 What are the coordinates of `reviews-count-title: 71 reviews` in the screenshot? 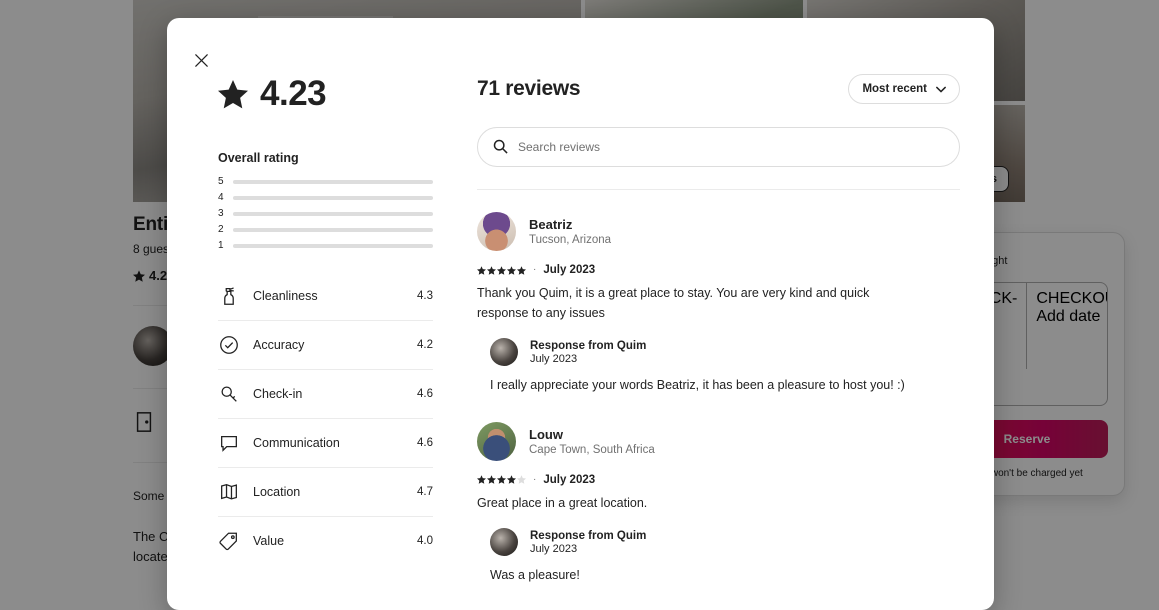 It's located at (529, 88).